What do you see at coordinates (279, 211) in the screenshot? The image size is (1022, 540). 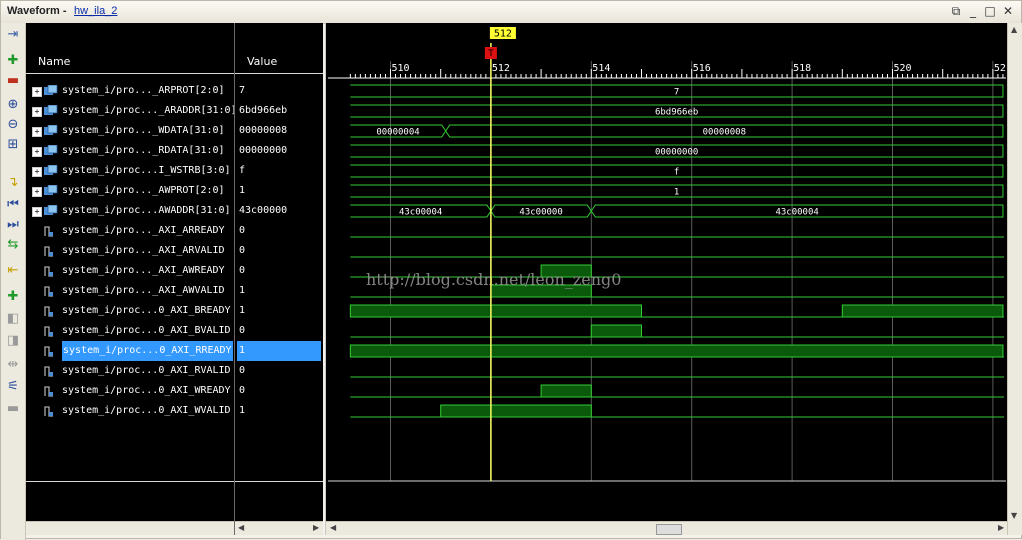 I see `signal-value: 43c00000` at bounding box center [279, 211].